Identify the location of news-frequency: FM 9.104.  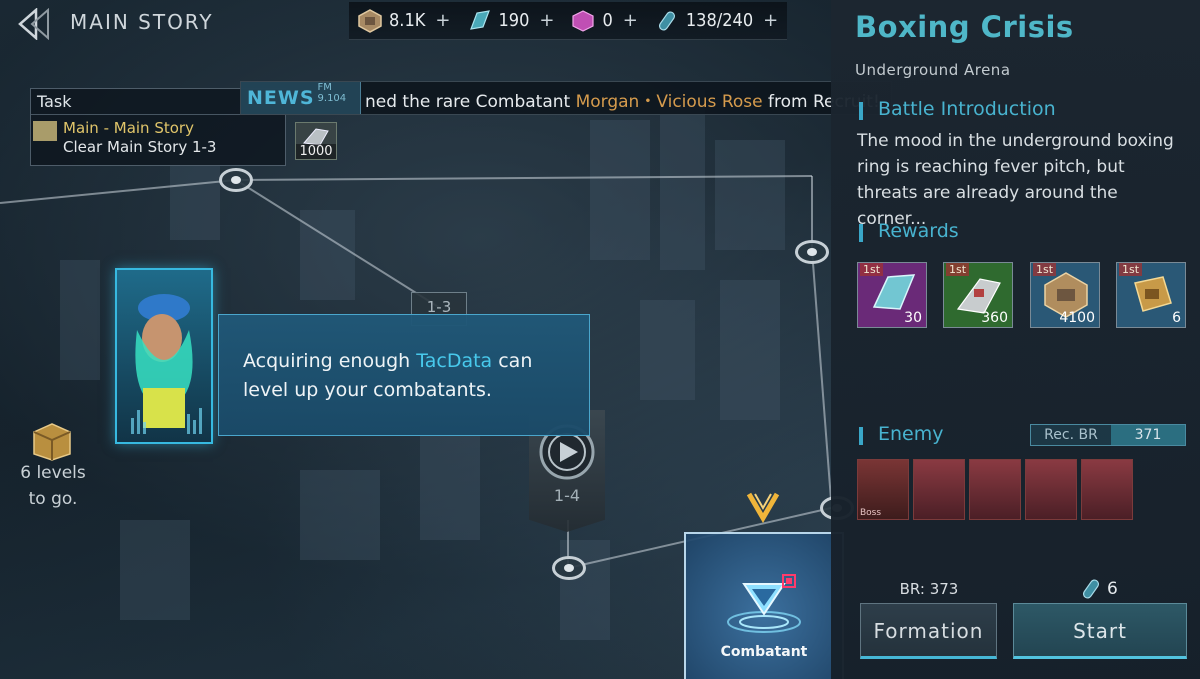
(332, 93).